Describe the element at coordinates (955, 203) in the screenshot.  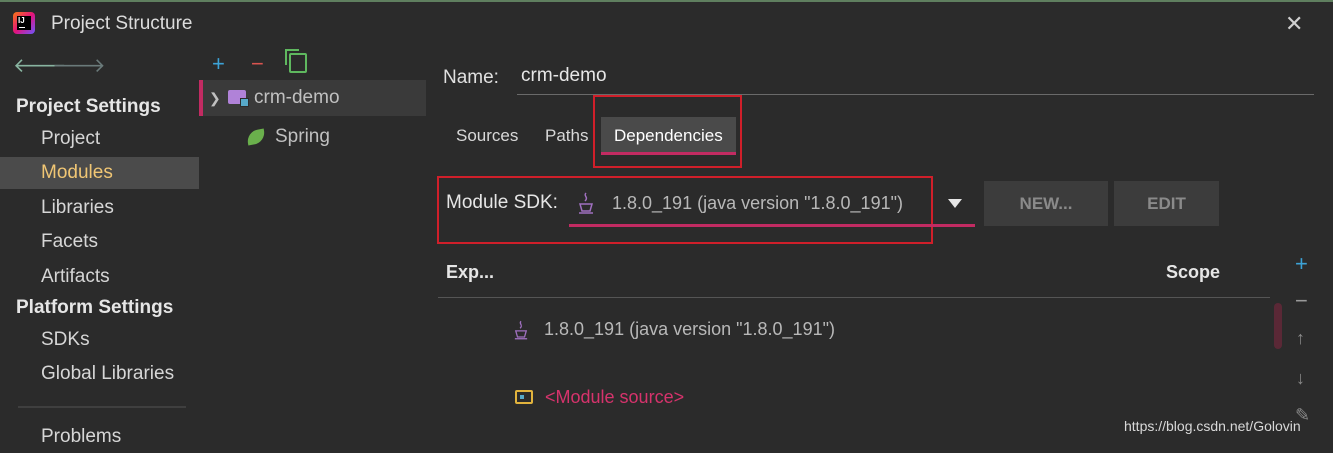
I see `chevron-down-icon` at that location.